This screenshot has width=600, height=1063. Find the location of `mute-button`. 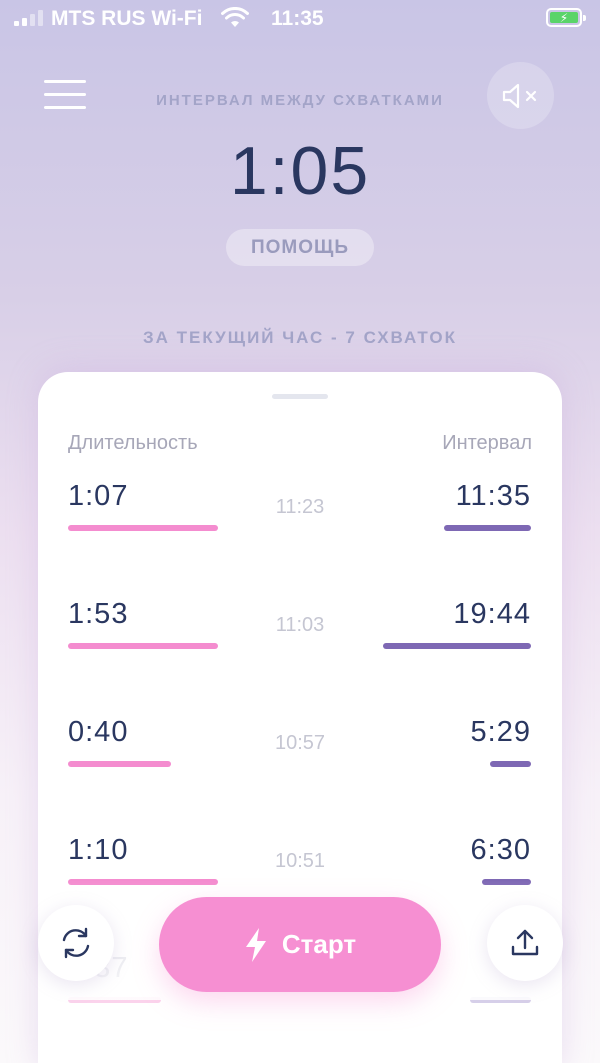

mute-button is located at coordinates (520, 95).